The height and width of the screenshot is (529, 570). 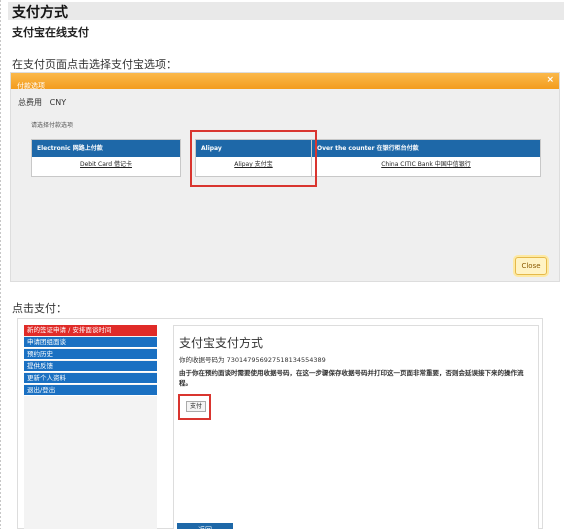 I want to click on close-icon: ×, so click(x=550, y=80).